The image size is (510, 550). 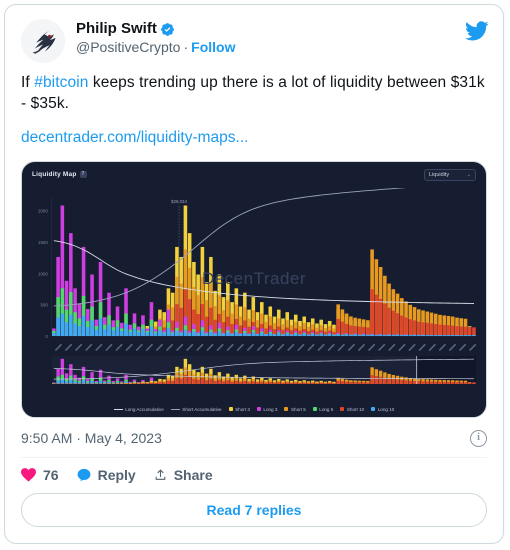 I want to click on legend-label: Long 3, so click(x=270, y=409).